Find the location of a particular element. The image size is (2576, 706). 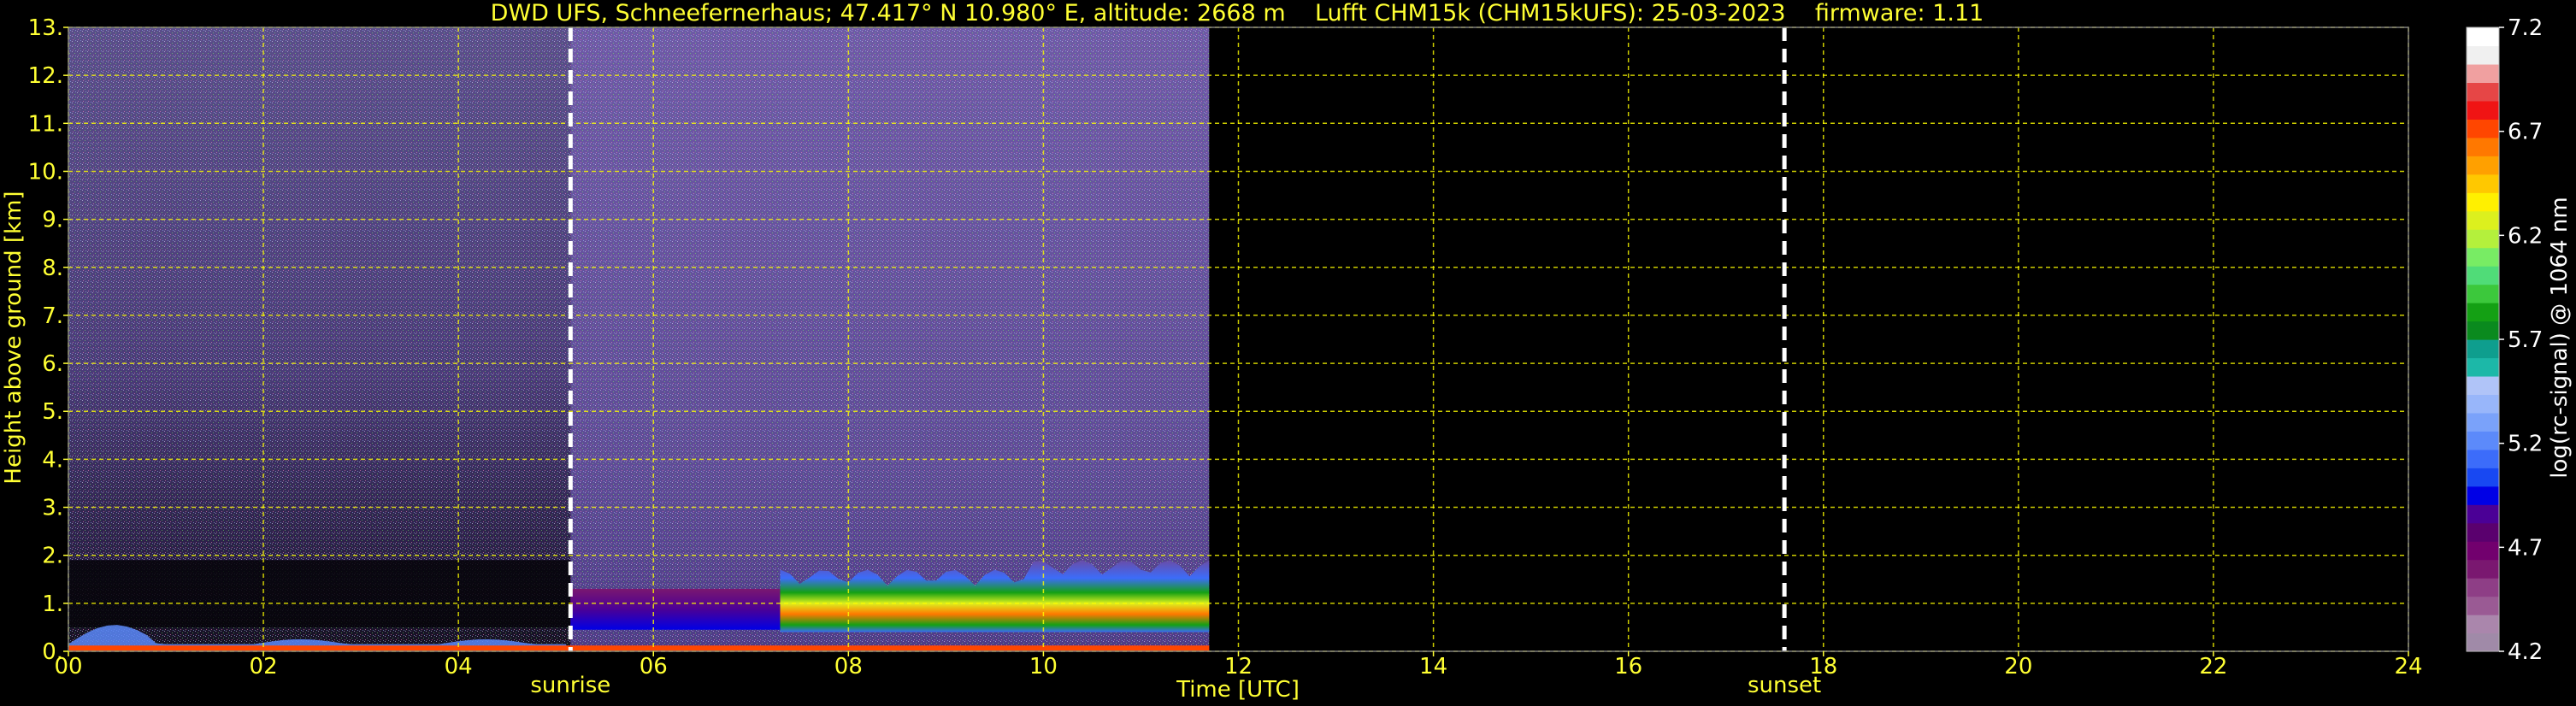

colorbar: 4.2 4.7 5.2 5.7 6.2 6.7 7.2 is located at coordinates (2504, 340).